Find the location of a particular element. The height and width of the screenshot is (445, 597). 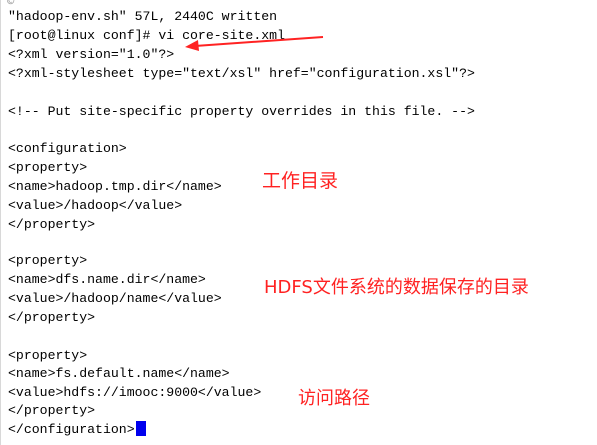

red-arrow-icon is located at coordinates (254, 43).